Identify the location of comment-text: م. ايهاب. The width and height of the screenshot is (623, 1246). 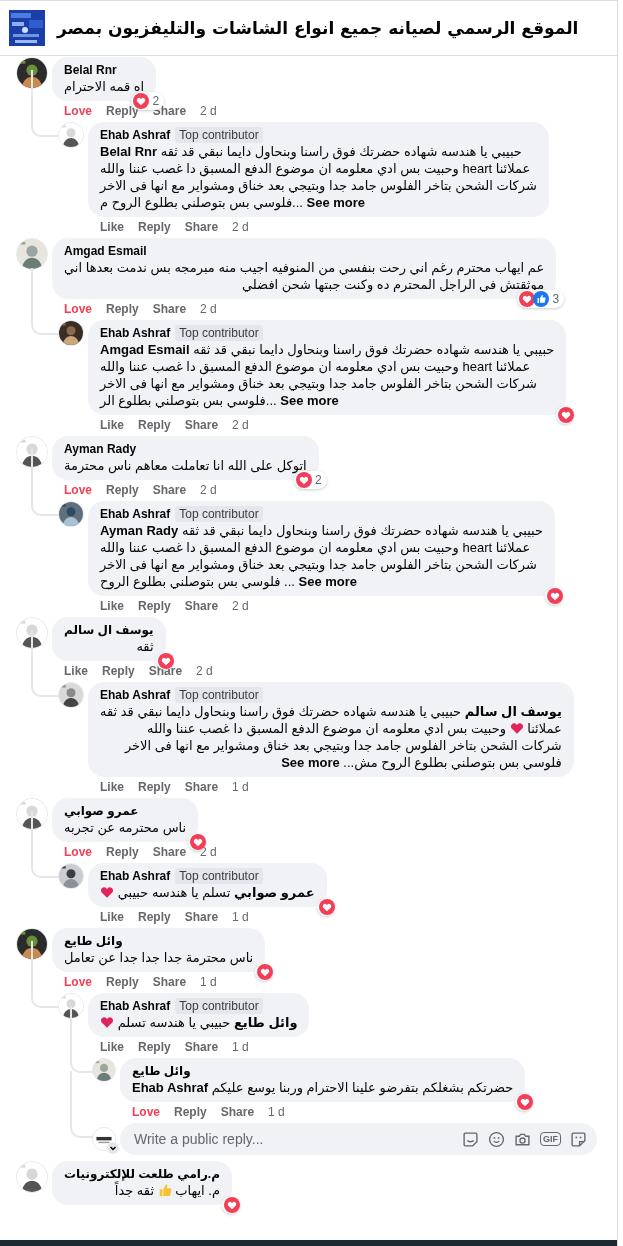
(197, 1190).